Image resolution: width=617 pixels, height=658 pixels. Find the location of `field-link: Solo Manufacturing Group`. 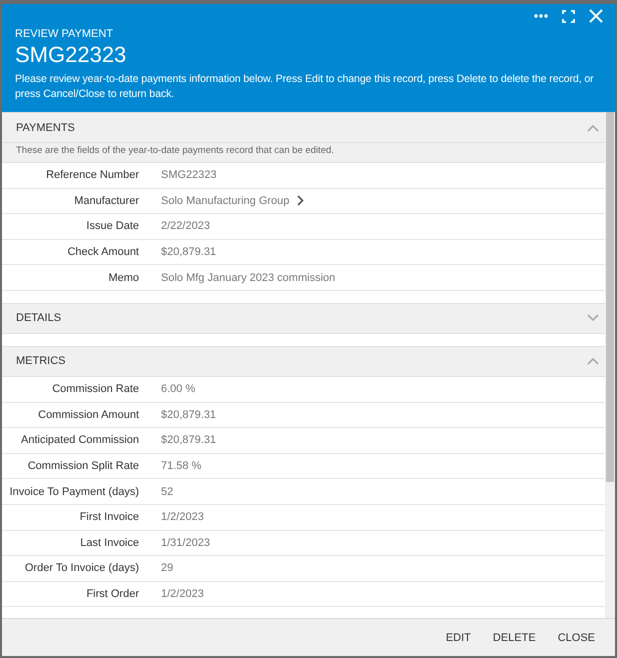

field-link: Solo Manufacturing Group is located at coordinates (383, 200).